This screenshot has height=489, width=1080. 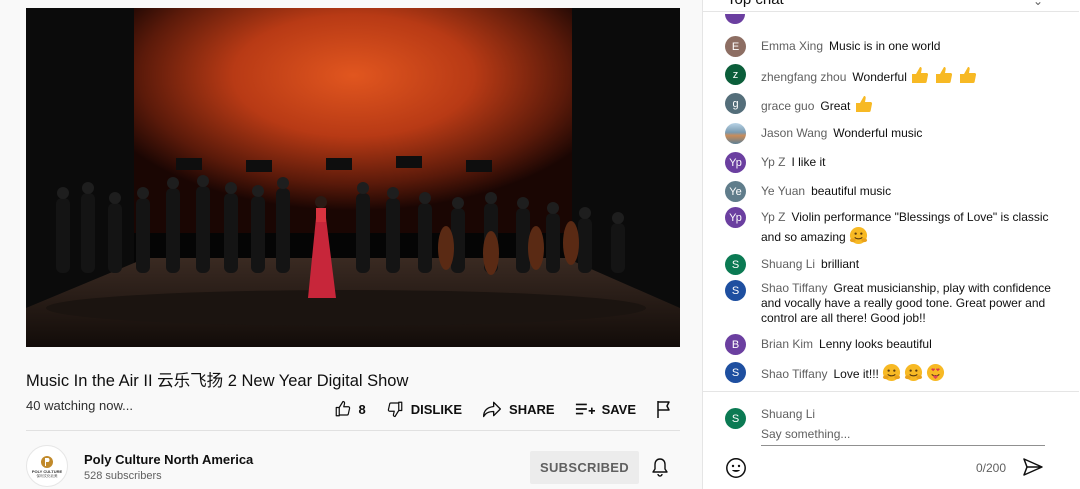 I want to click on chat-author: Ye Yuan, so click(x=783, y=191).